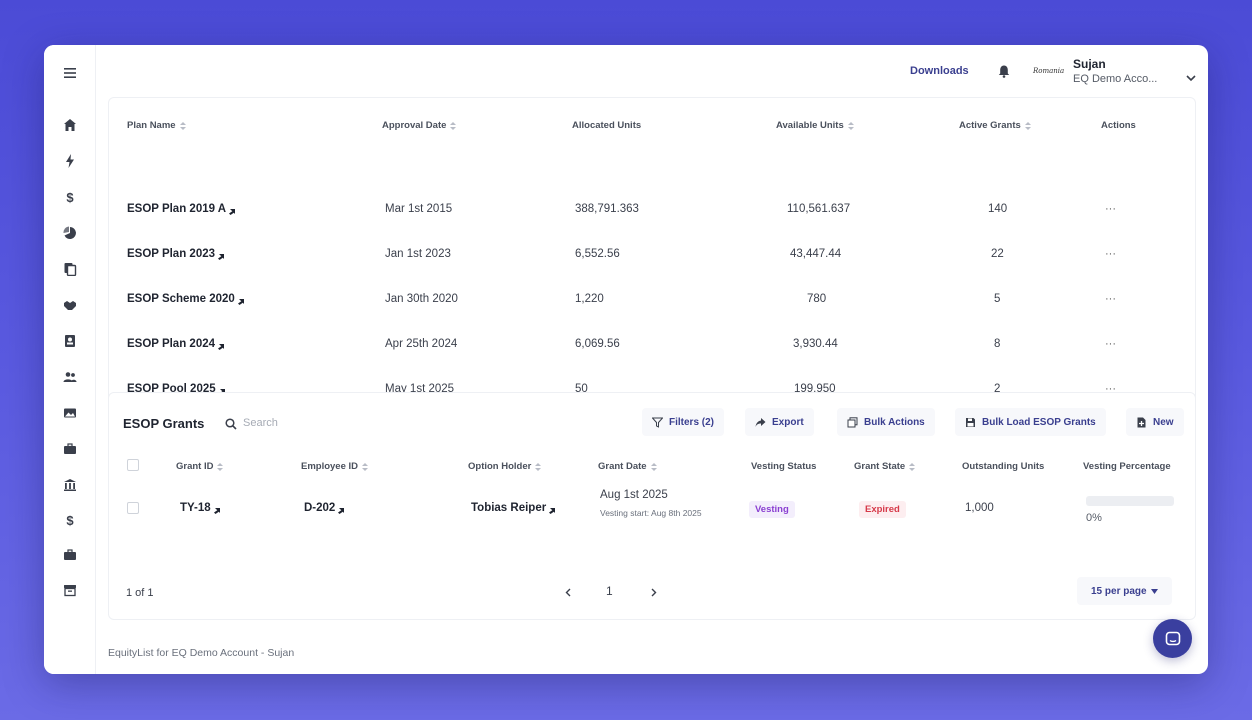  What do you see at coordinates (200, 508) in the screenshot?
I see `grant-id-link: TY-18` at bounding box center [200, 508].